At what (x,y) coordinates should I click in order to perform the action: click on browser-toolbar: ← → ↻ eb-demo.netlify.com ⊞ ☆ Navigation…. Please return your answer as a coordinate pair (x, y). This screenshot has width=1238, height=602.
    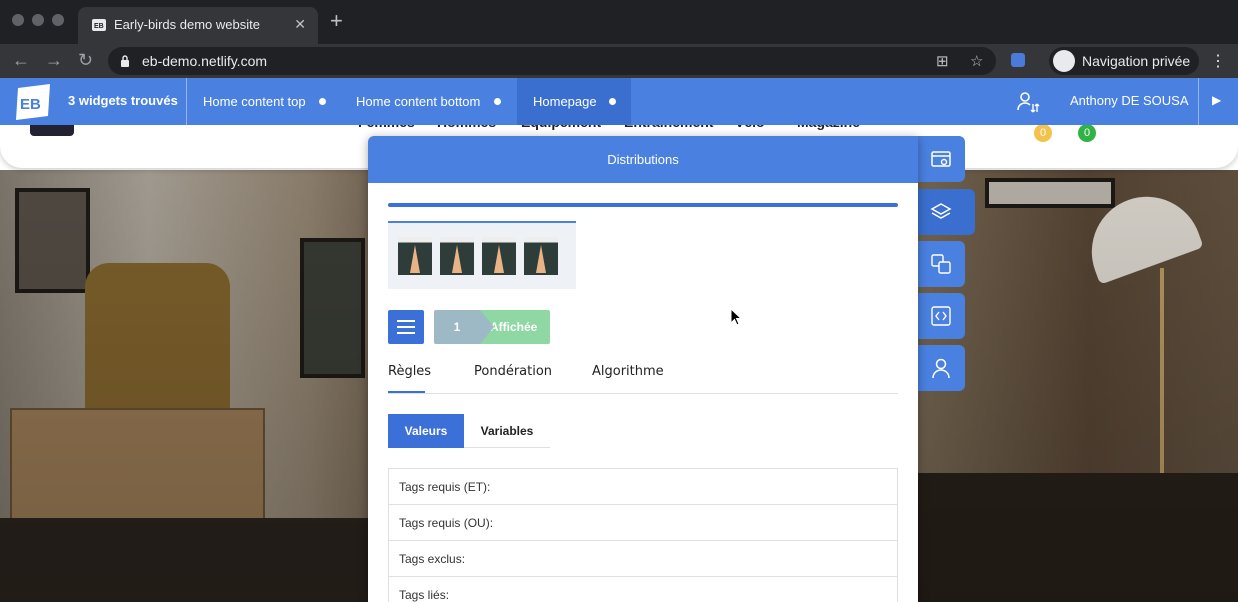
    Looking at the image, I should click on (619, 61).